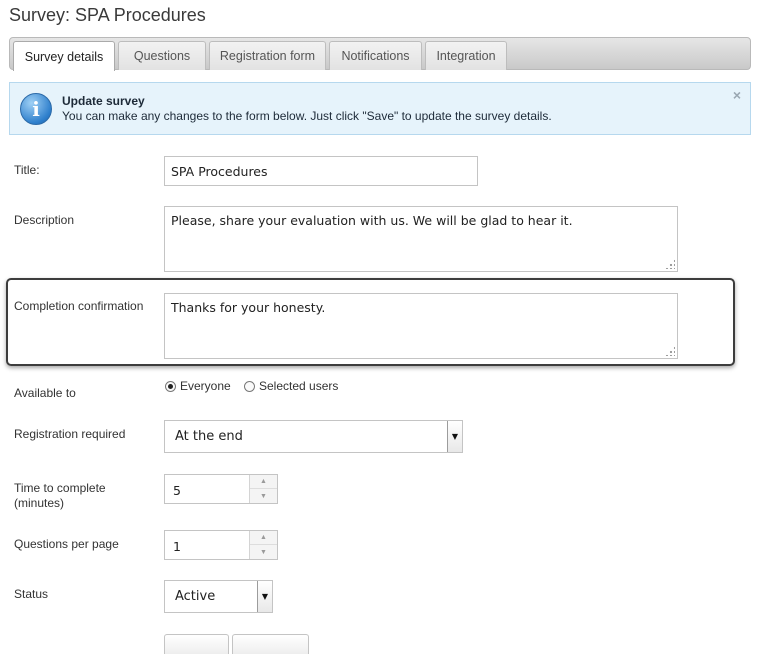 This screenshot has width=760, height=654. I want to click on registration-select: At the end ▼, so click(313, 436).